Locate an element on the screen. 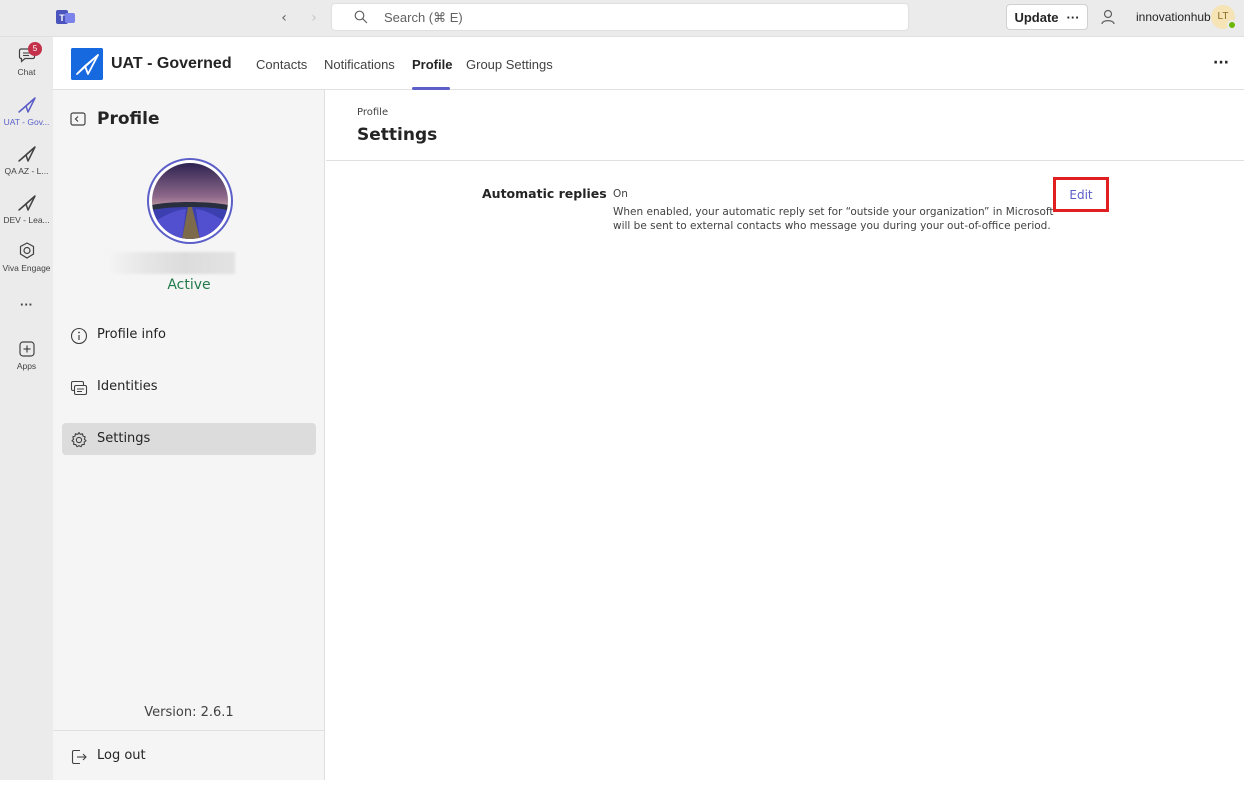 Image resolution: width=1244 pixels, height=796 pixels. svg-text: T is located at coordinates (62, 18).